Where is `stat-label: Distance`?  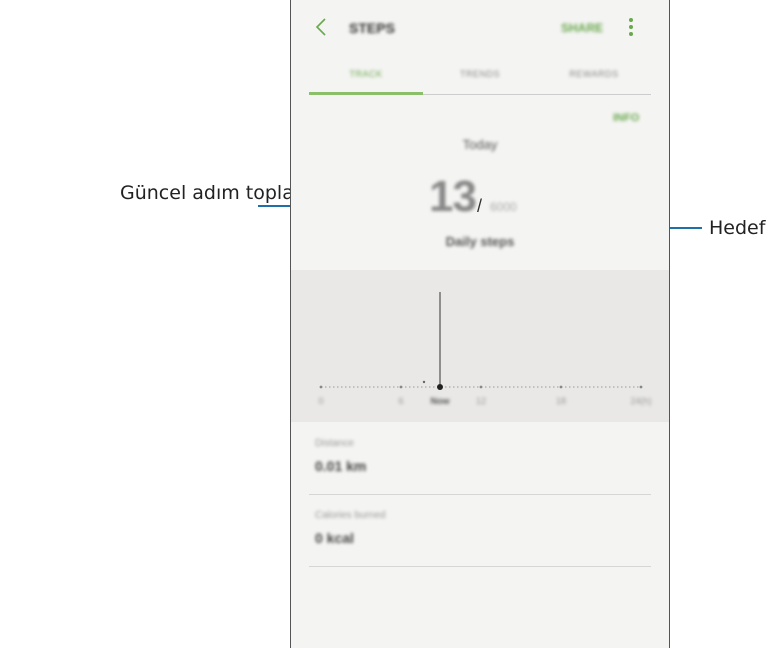 stat-label: Distance is located at coordinates (334, 443).